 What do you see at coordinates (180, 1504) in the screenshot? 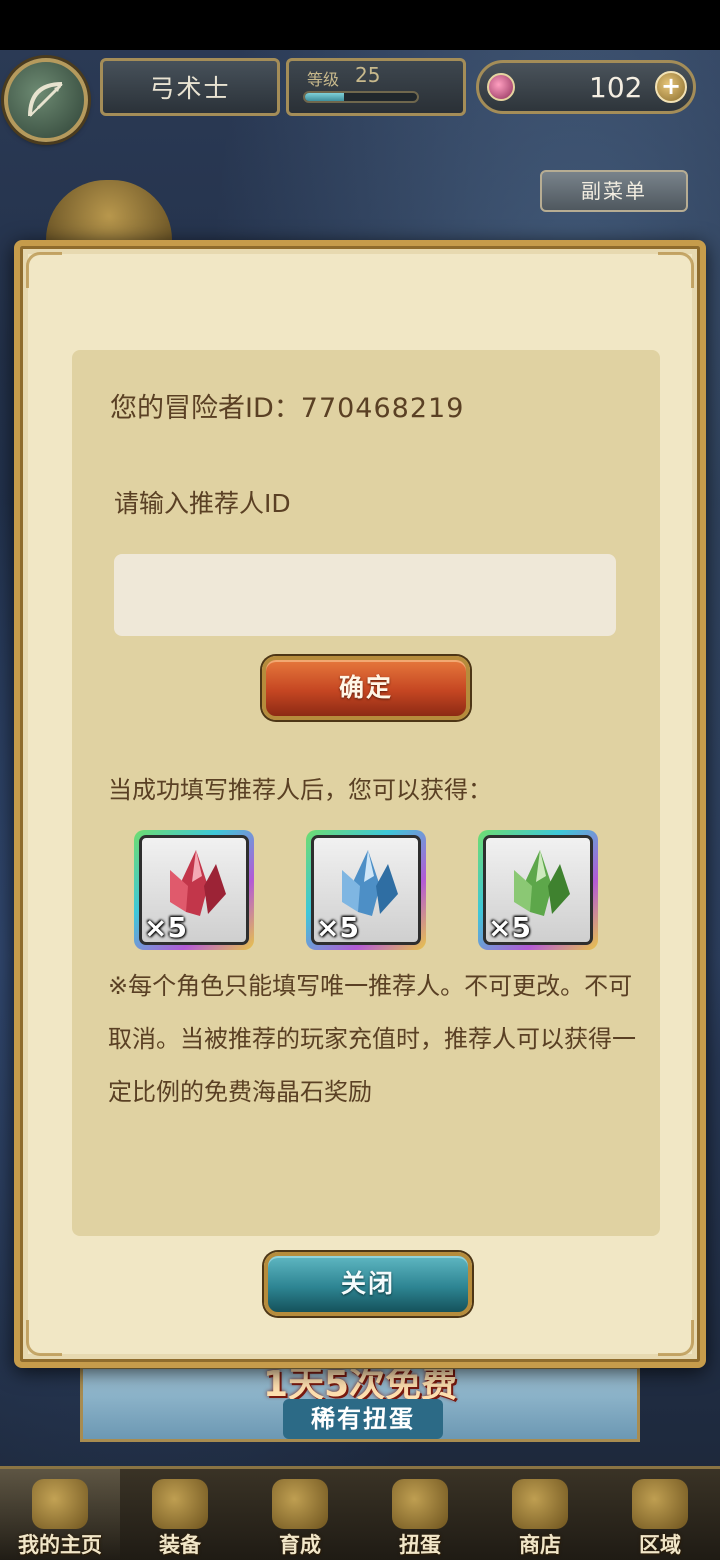
I see `helmet-icon` at bounding box center [180, 1504].